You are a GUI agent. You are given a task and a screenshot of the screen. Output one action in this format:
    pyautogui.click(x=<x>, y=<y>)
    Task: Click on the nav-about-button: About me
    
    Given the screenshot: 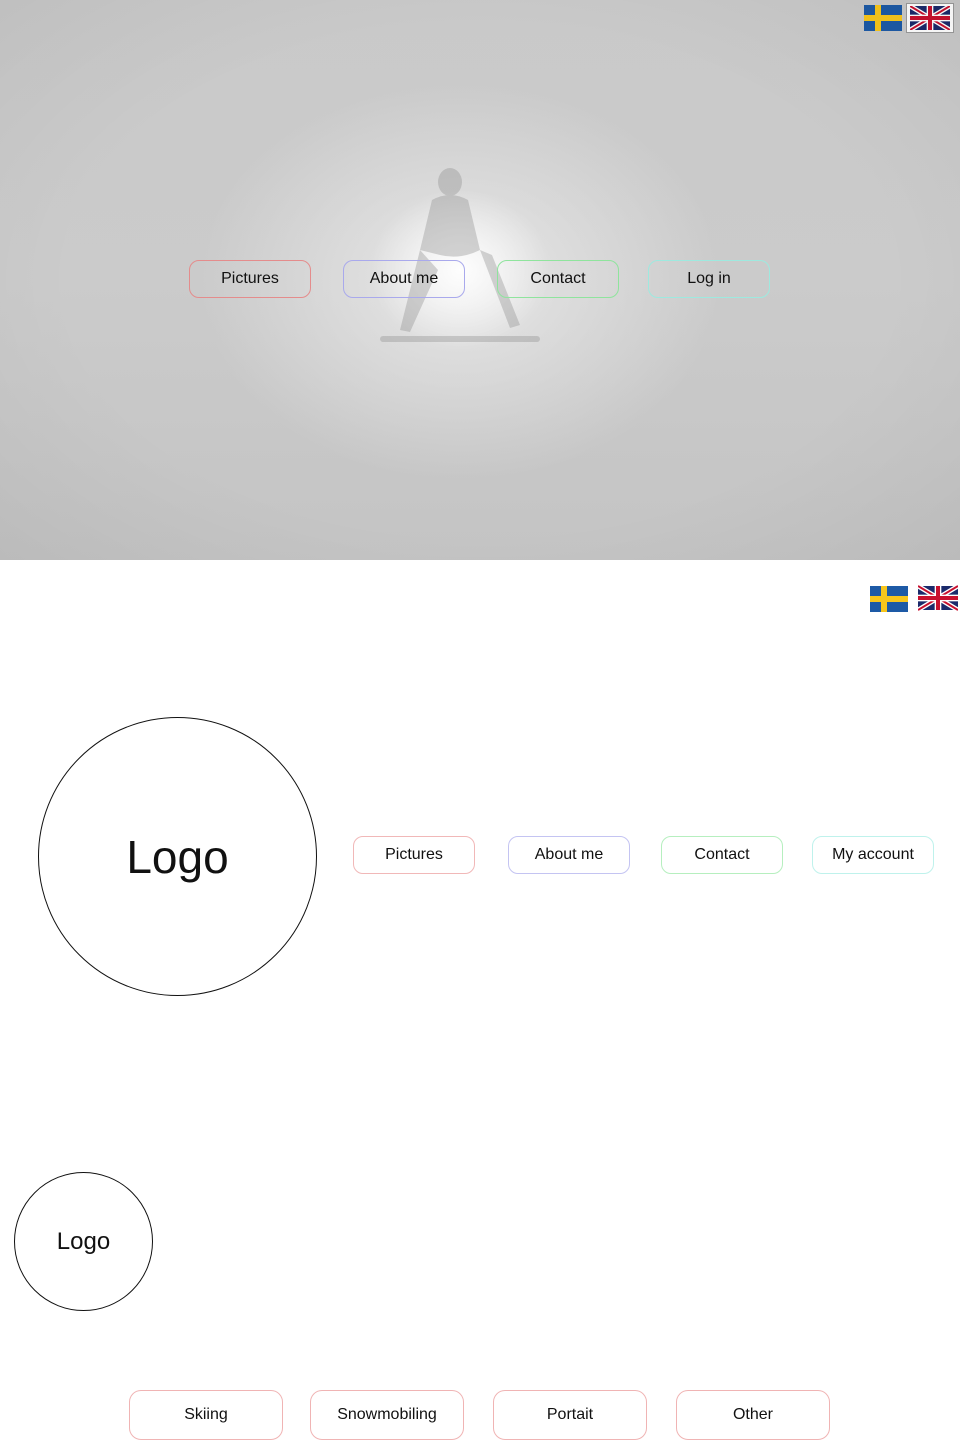 What is the action you would take?
    pyautogui.click(x=569, y=855)
    